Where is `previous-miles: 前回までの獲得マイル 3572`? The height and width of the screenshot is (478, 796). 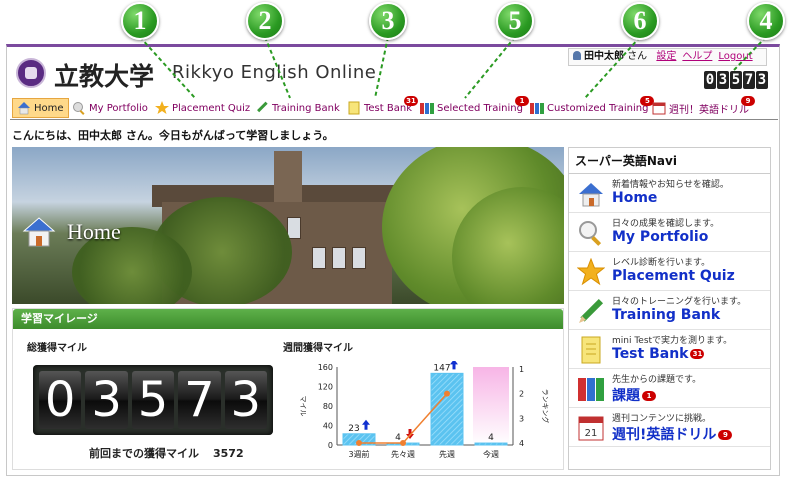
previous-miles: 前回までの獲得マイル 3572 is located at coordinates (166, 453).